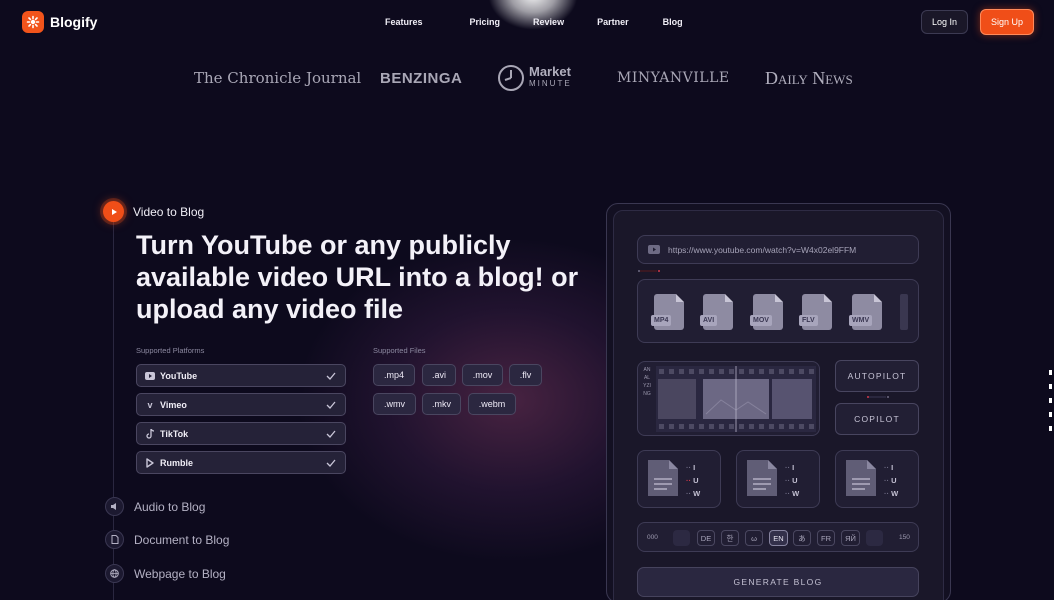  I want to click on play-icon, so click(113, 211).